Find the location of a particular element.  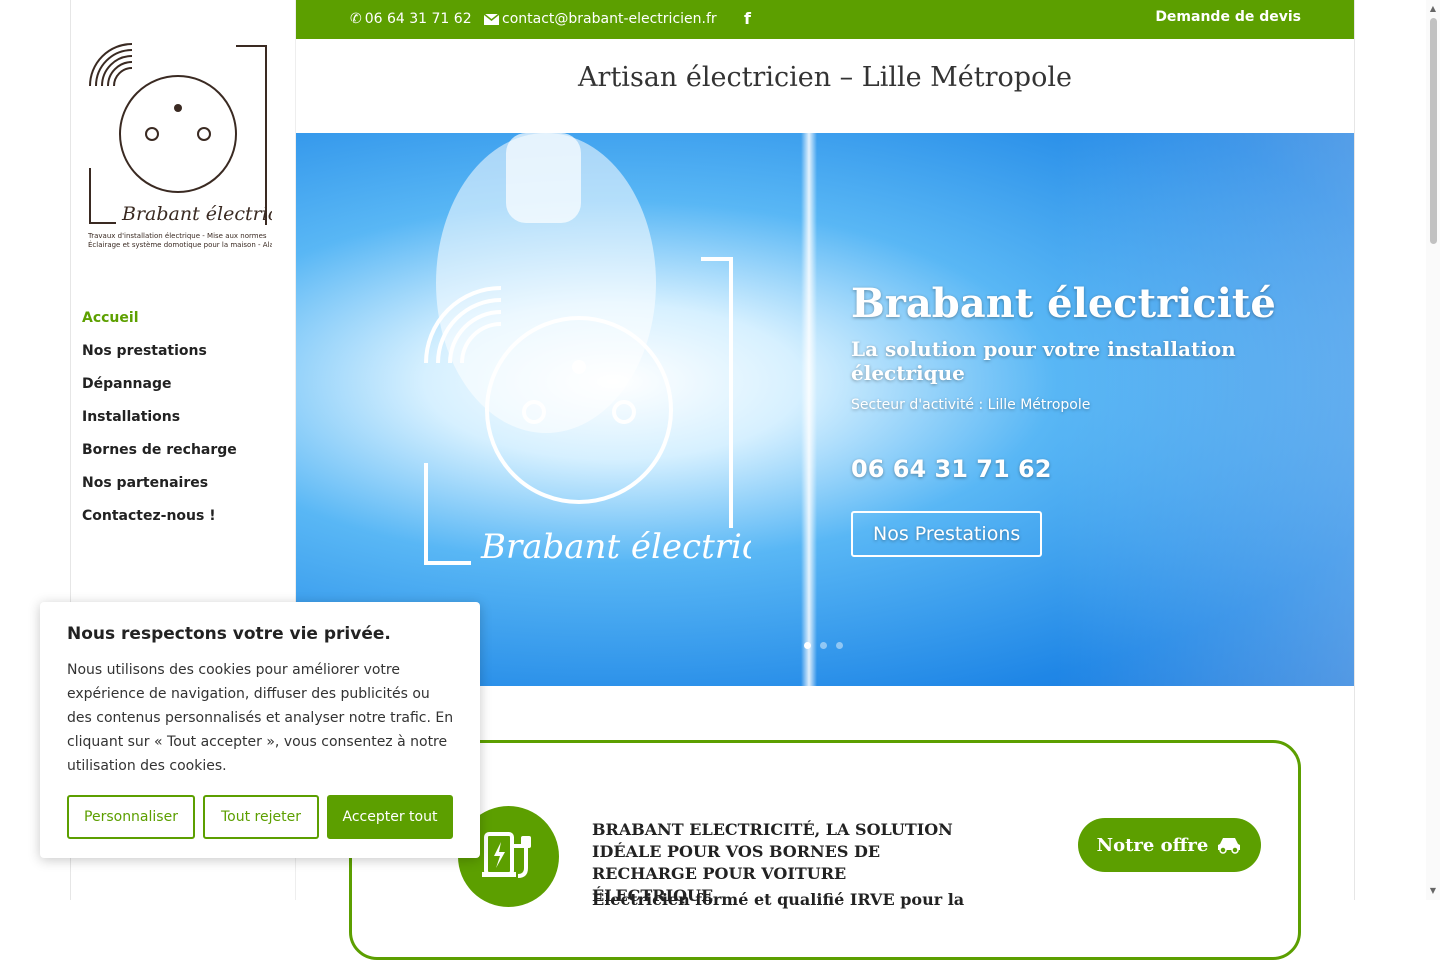

topbar-phone: ✆ 06 64 31 71 62 is located at coordinates (411, 19).